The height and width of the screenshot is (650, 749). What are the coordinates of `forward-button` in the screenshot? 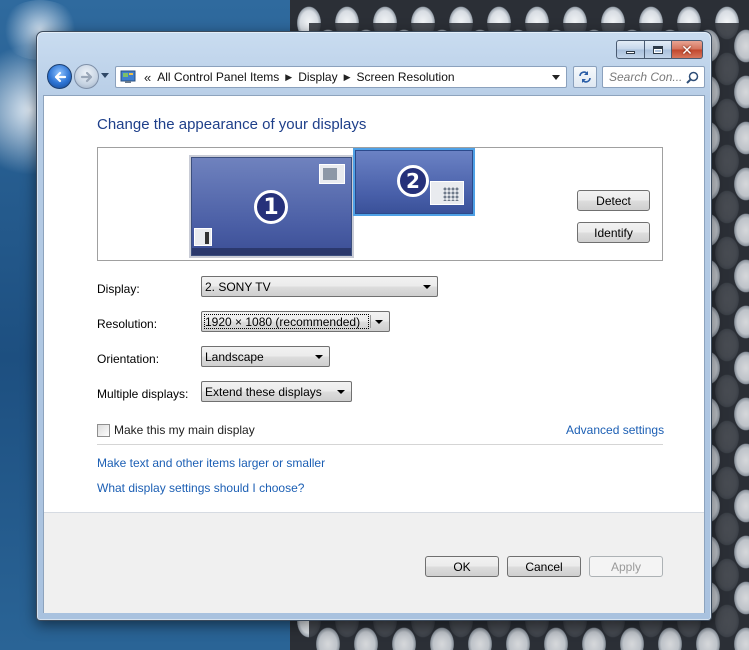 It's located at (86, 76).